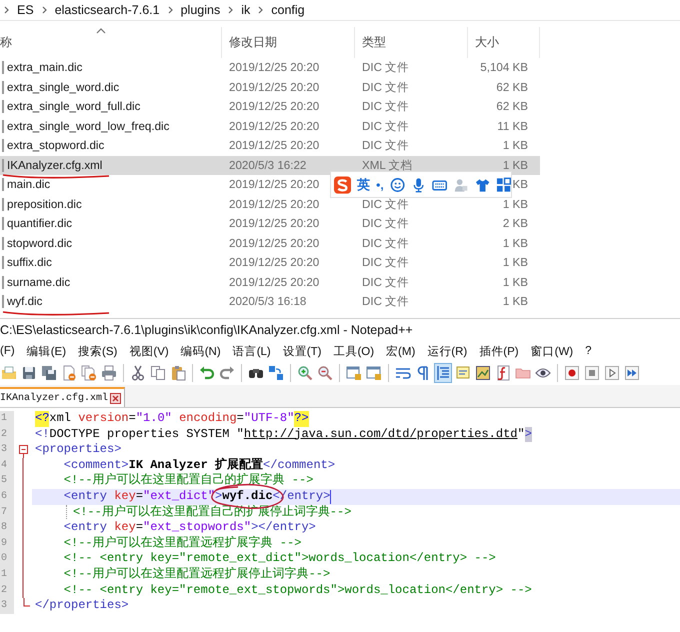 This screenshot has height=632, width=680. What do you see at coordinates (200, 351) in the screenshot?
I see `menu-item: 编码(N)` at bounding box center [200, 351].